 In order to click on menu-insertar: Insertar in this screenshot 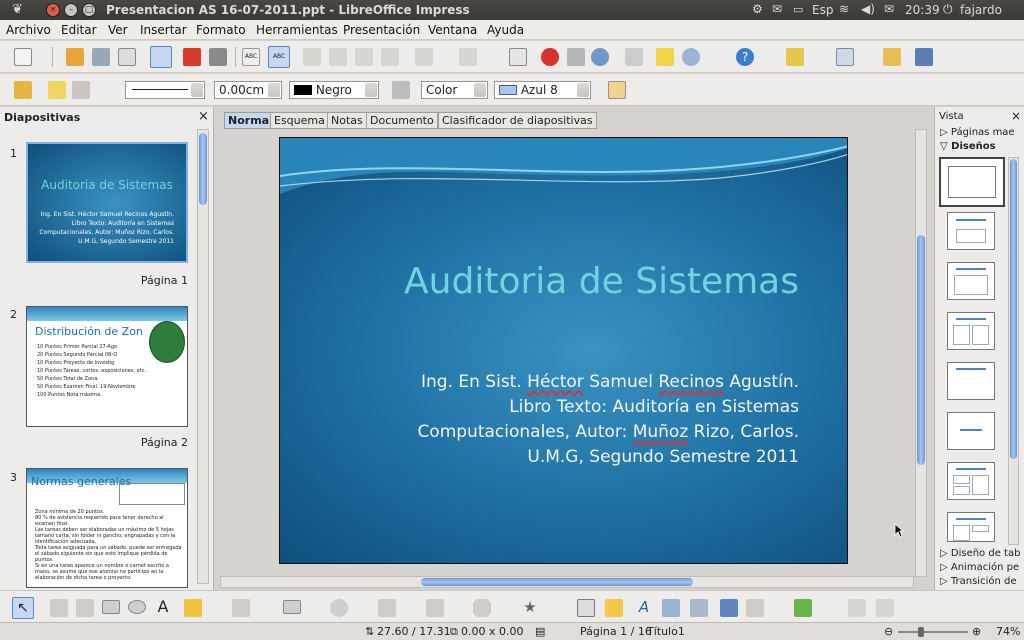, I will do `click(163, 30)`.